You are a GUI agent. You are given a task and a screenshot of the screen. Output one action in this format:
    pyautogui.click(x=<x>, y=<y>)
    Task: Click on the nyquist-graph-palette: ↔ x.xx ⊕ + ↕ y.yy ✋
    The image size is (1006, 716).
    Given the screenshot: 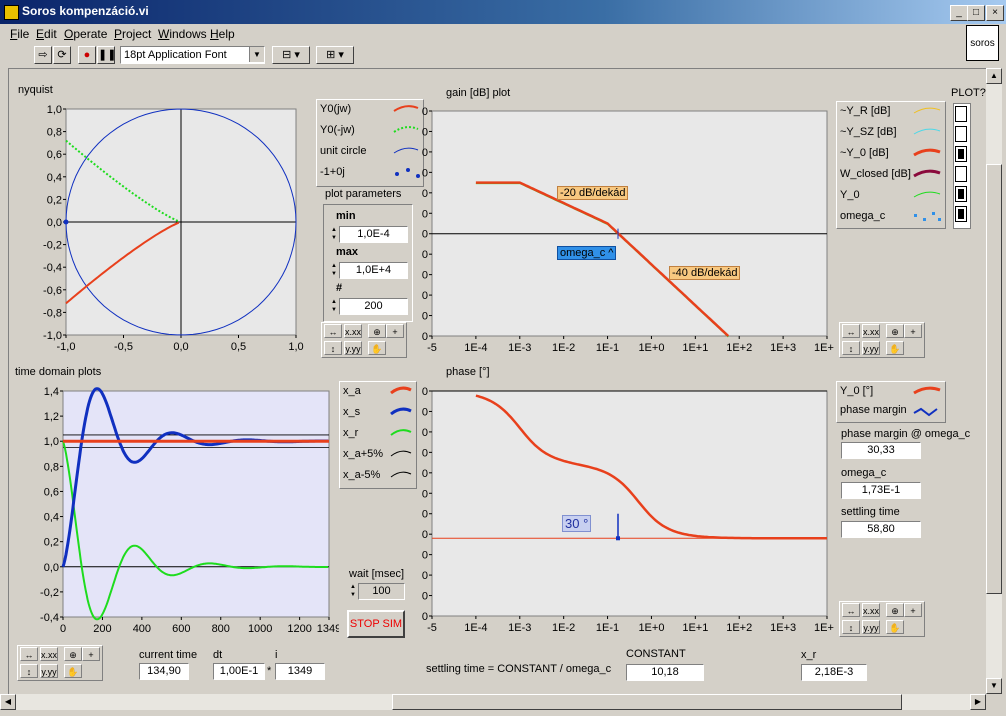 What is the action you would take?
    pyautogui.click(x=364, y=340)
    